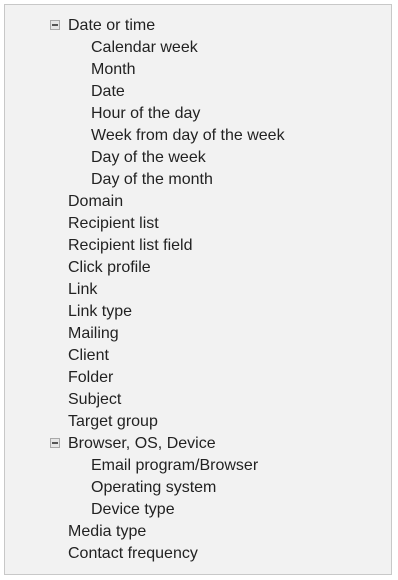 This screenshot has width=398, height=580. I want to click on tree-item-folder: Folder, so click(198, 378).